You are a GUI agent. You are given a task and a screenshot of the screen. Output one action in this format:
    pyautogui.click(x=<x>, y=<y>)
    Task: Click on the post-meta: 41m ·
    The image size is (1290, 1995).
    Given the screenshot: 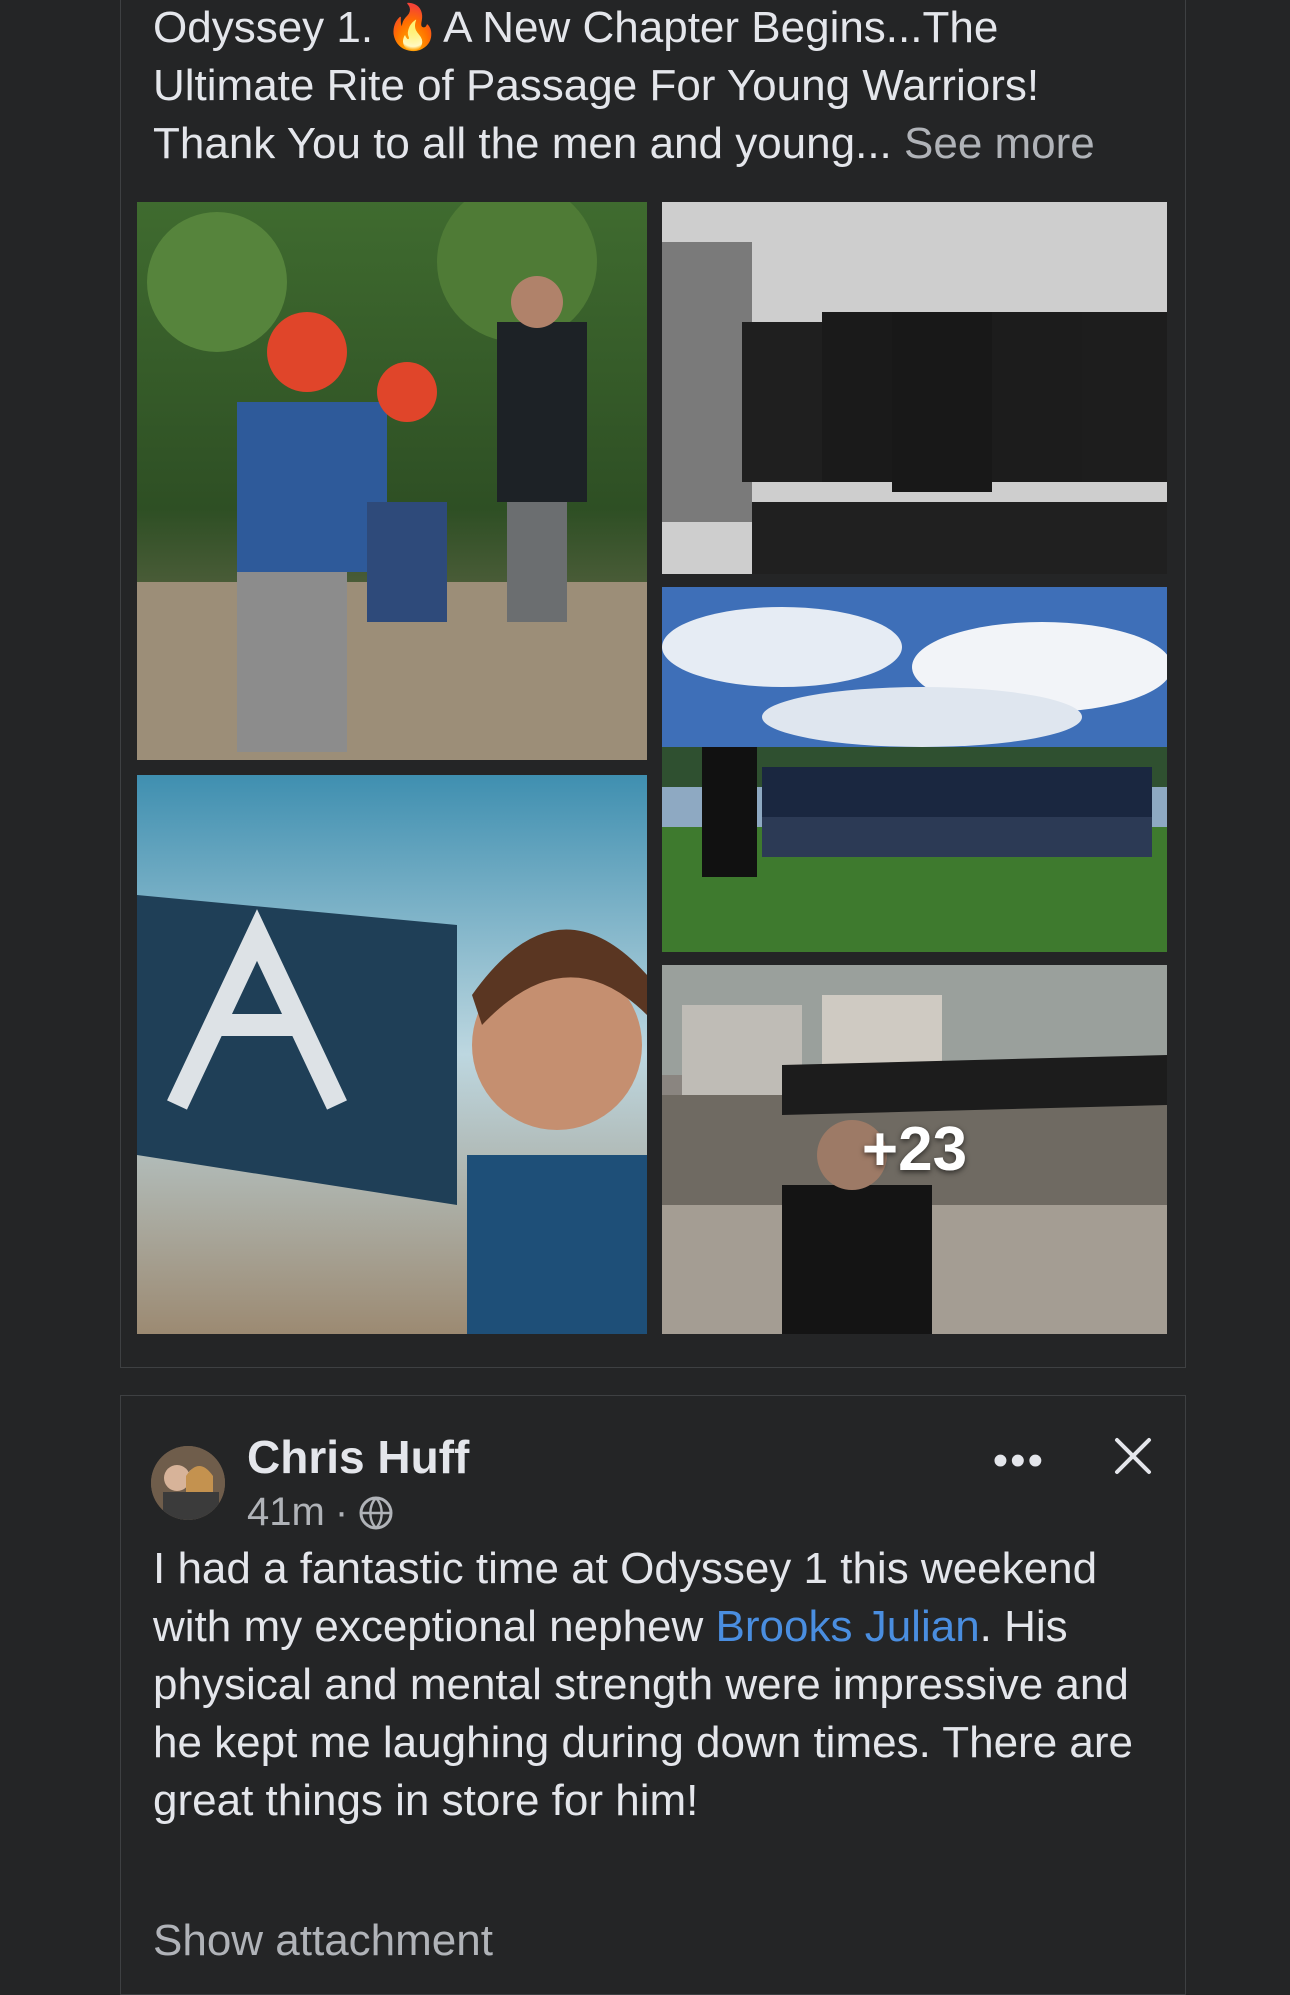 What is the action you would take?
    pyautogui.click(x=320, y=1512)
    